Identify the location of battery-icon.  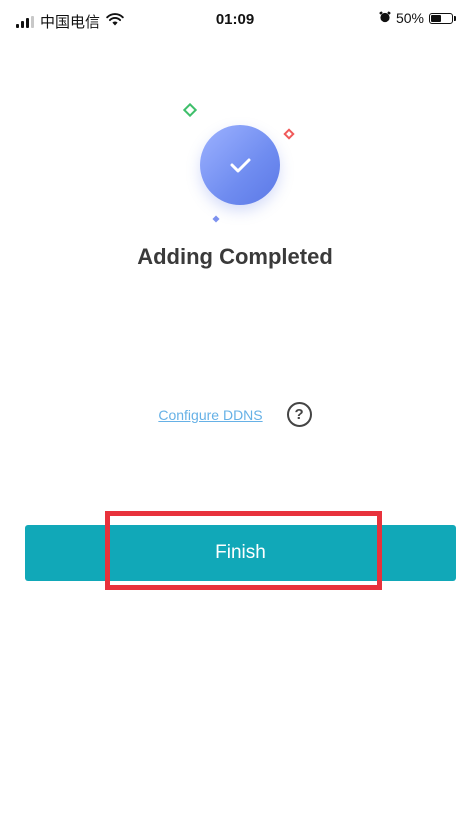
(442, 18).